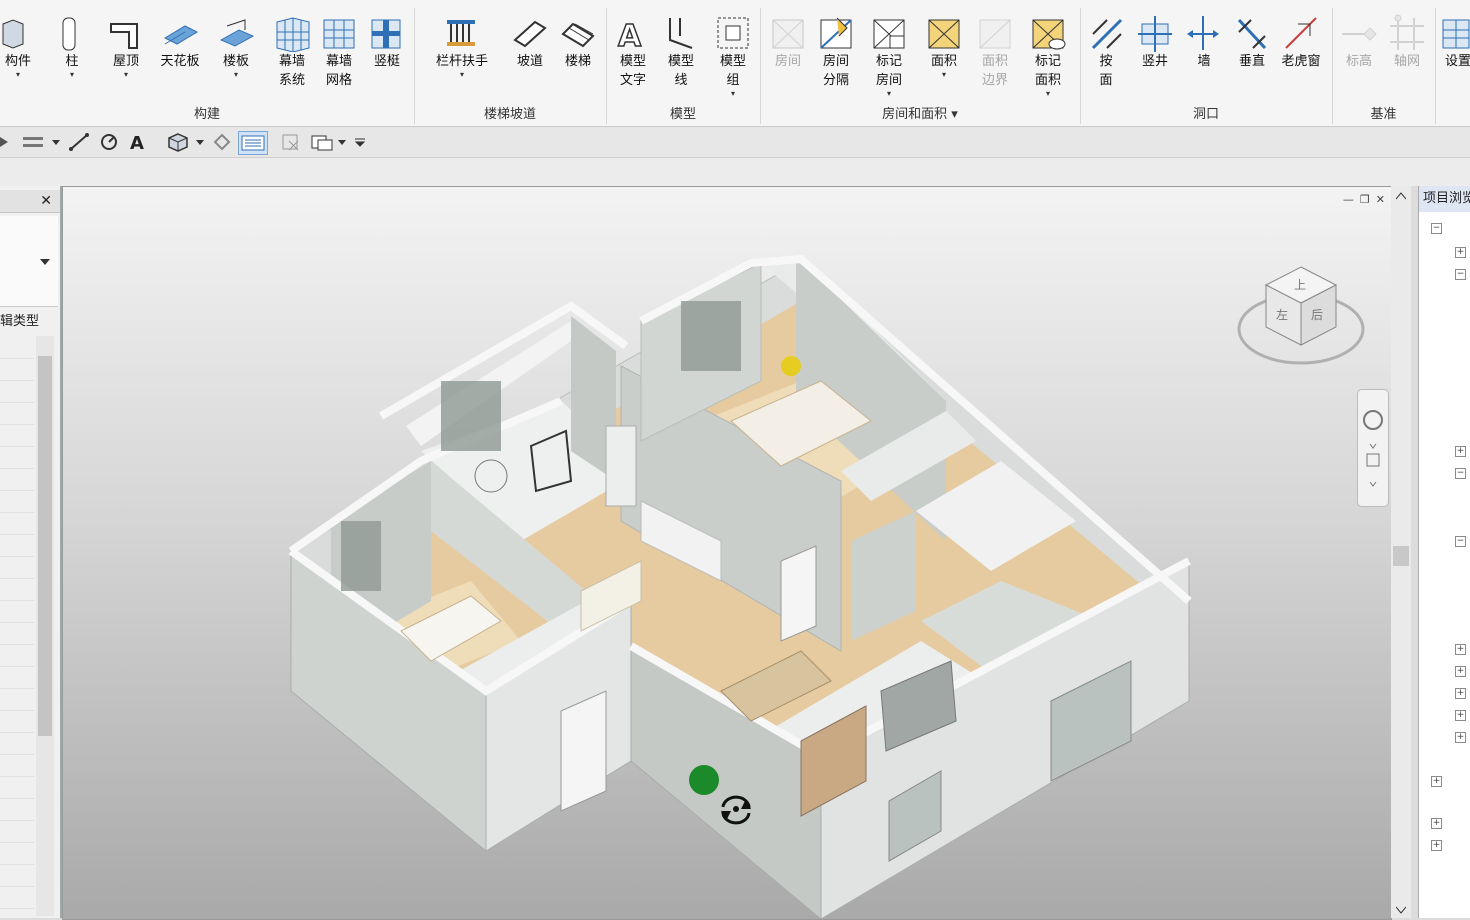 The width and height of the screenshot is (1470, 920). Describe the element at coordinates (5, 142) in the screenshot. I see `modify-icon` at that location.